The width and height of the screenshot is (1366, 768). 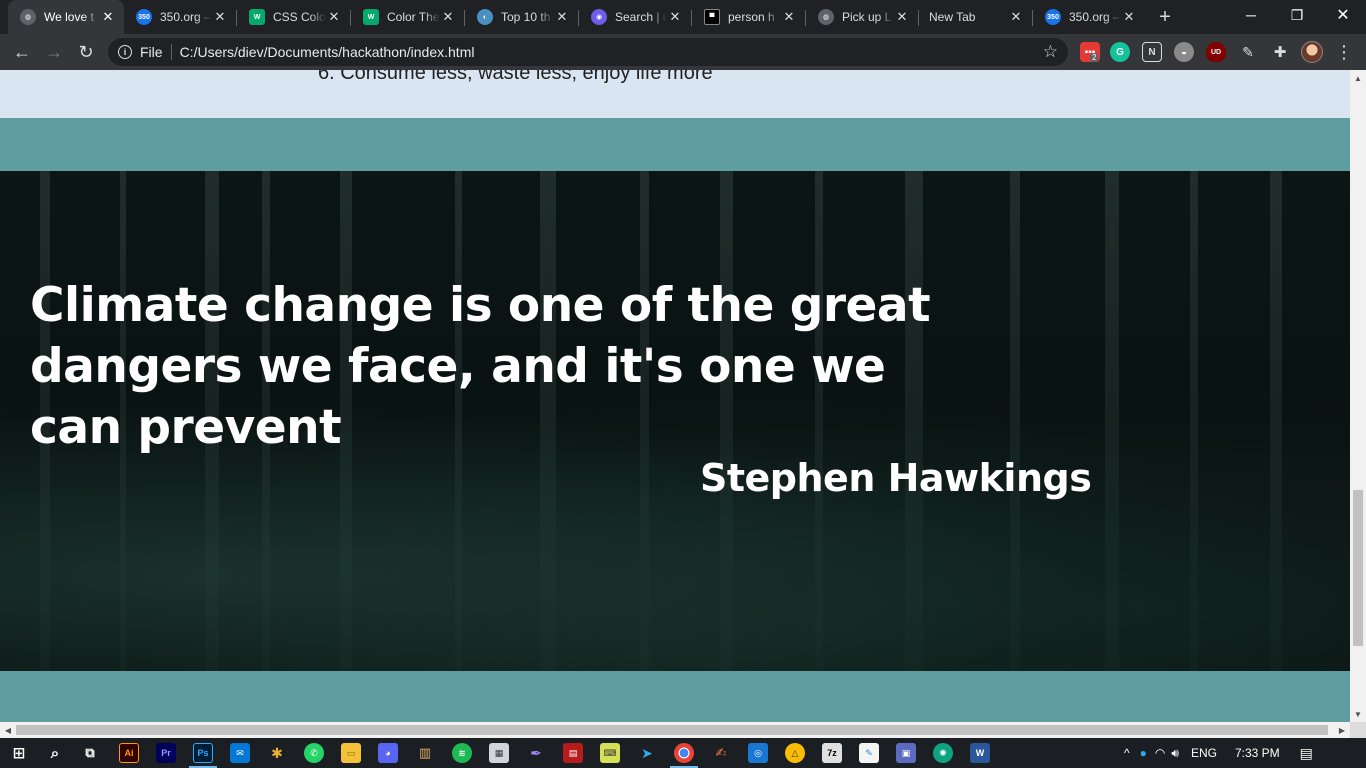 I want to click on tab-title: Top 10 th, so click(x=526, y=17).